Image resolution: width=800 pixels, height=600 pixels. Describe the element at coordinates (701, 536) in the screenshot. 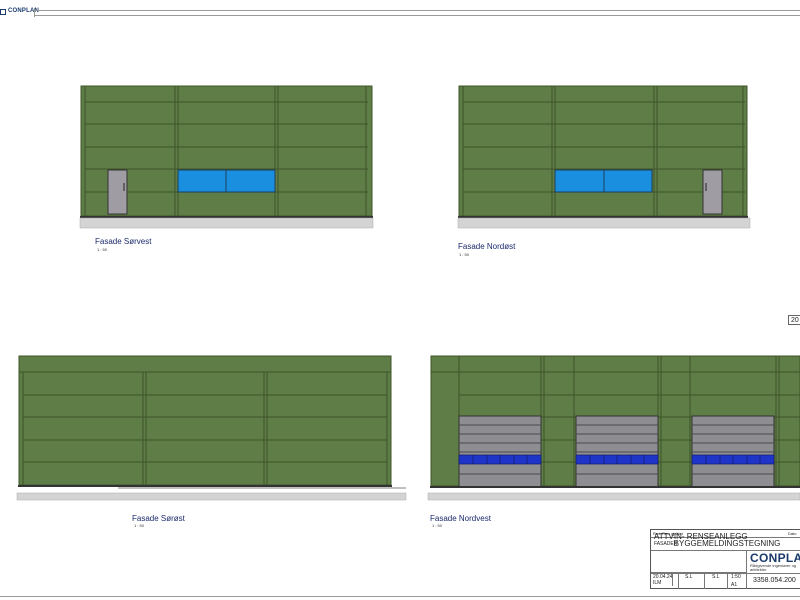

I see `project-name: ATTVIN- RENSEANLEGG` at that location.